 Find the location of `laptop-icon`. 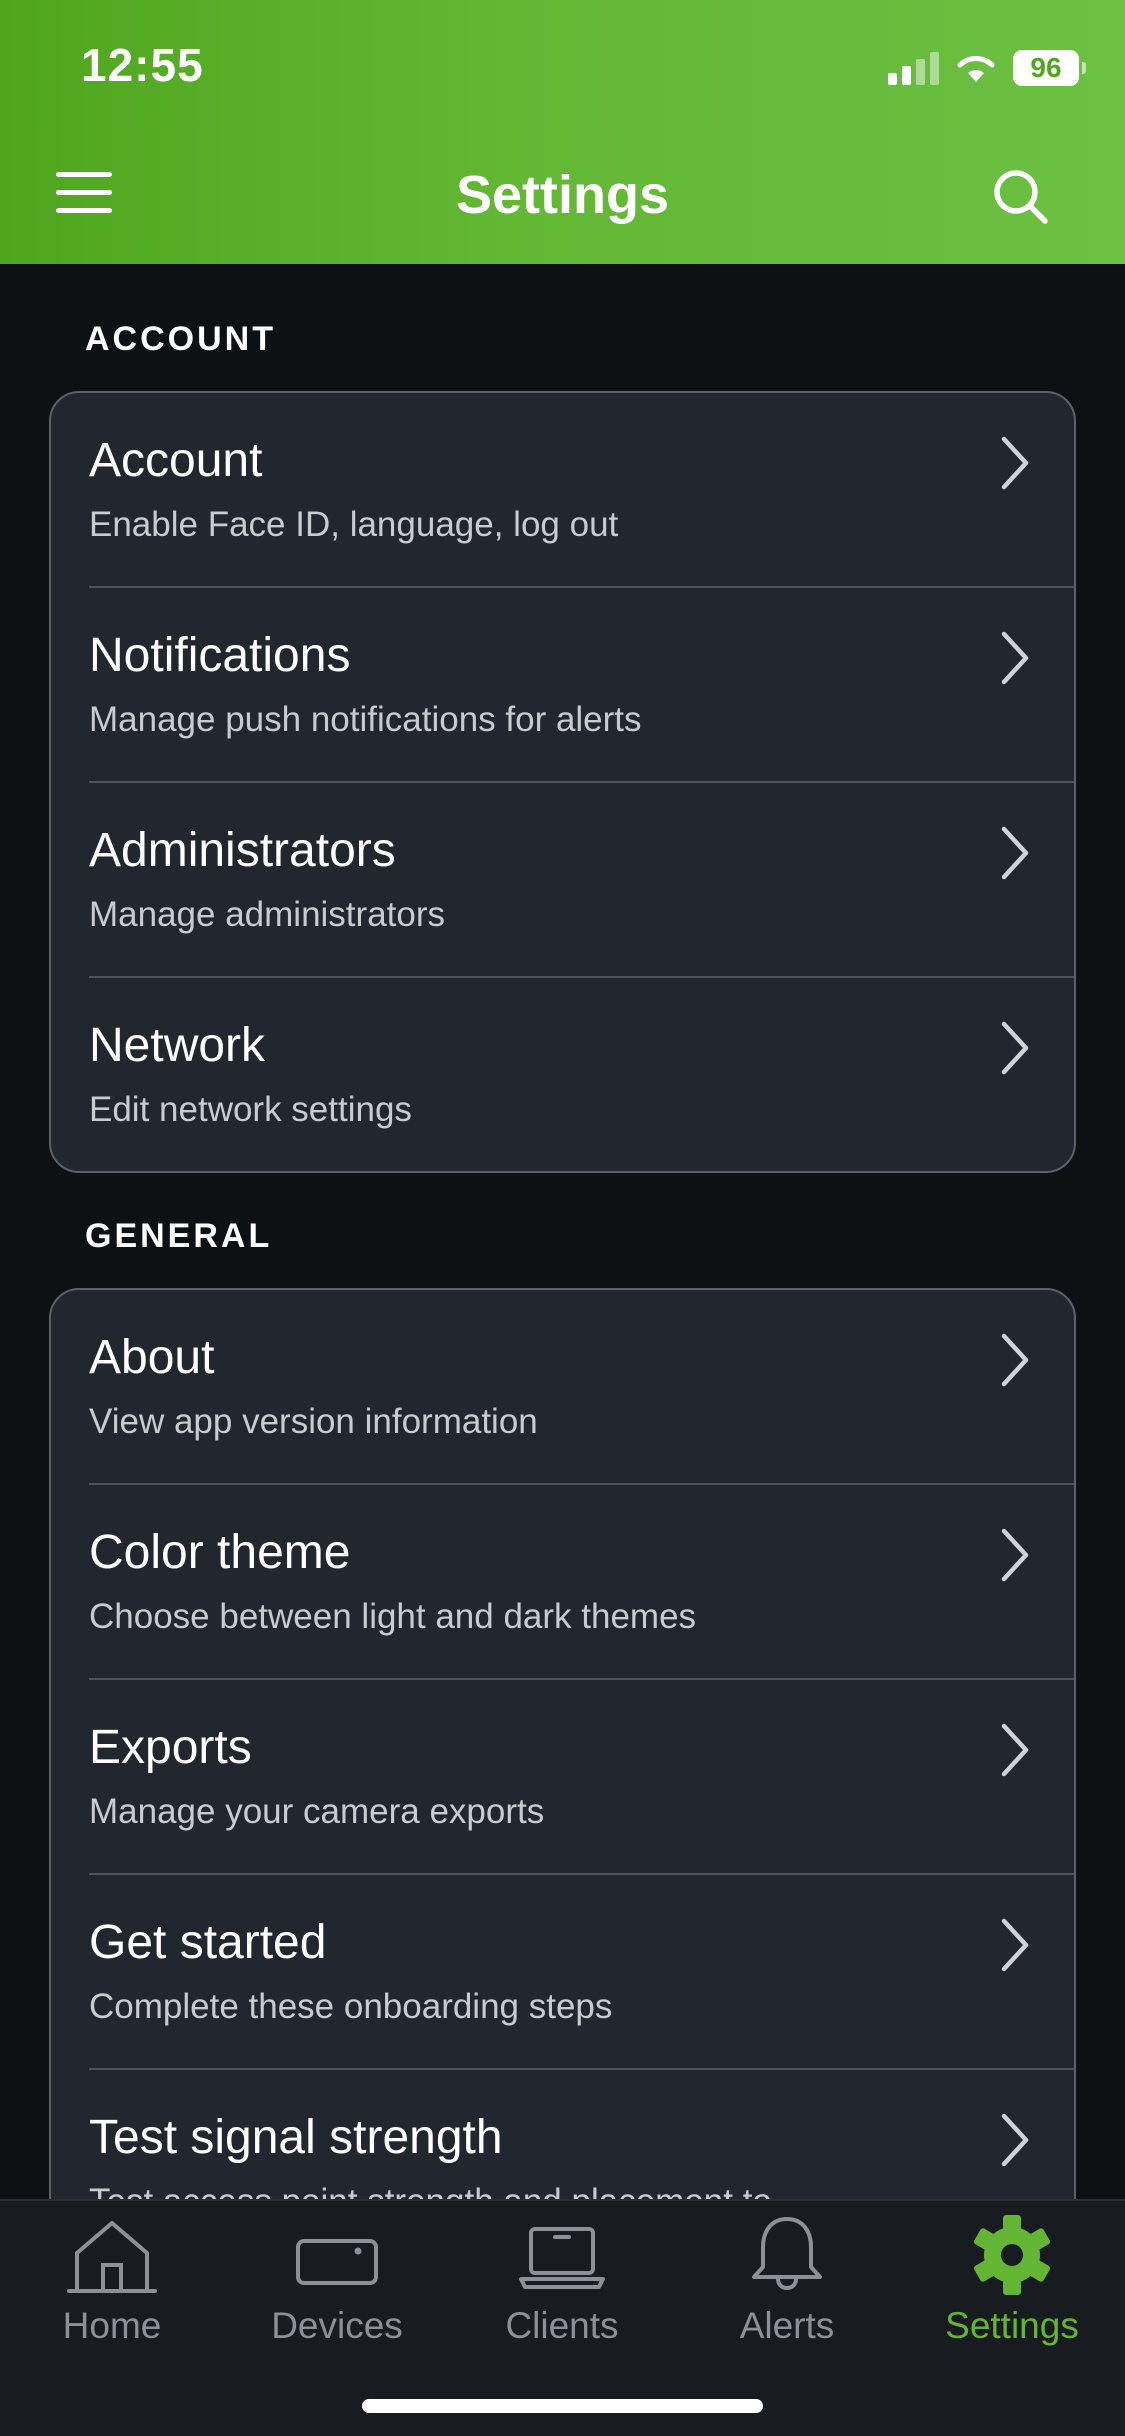

laptop-icon is located at coordinates (562, 2258).